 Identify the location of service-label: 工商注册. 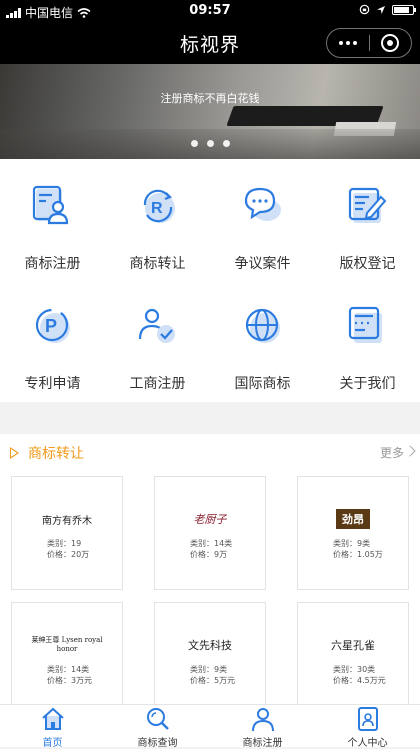
(157, 384).